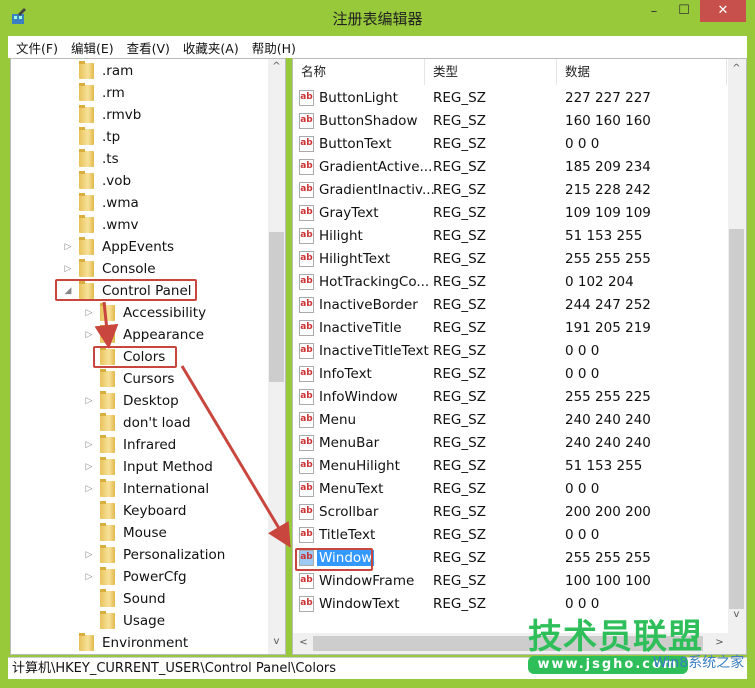  What do you see at coordinates (615, 637) in the screenshot?
I see `watermark-title: 技术员联盟` at bounding box center [615, 637].